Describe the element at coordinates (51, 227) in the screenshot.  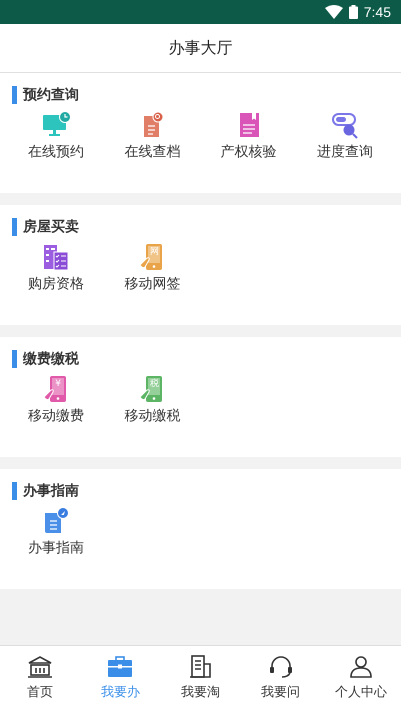
I see `section-title: 房屋买卖` at that location.